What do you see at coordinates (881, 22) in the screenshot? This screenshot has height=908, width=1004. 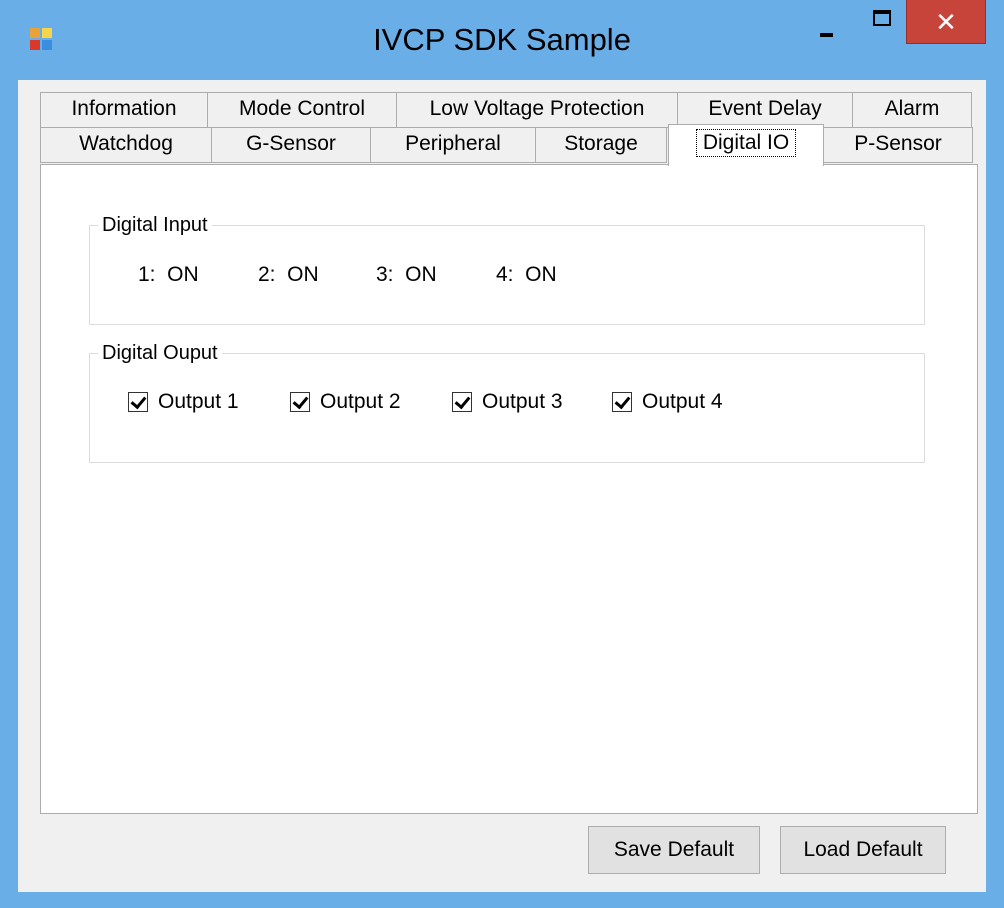 I see `maximize-button` at bounding box center [881, 22].